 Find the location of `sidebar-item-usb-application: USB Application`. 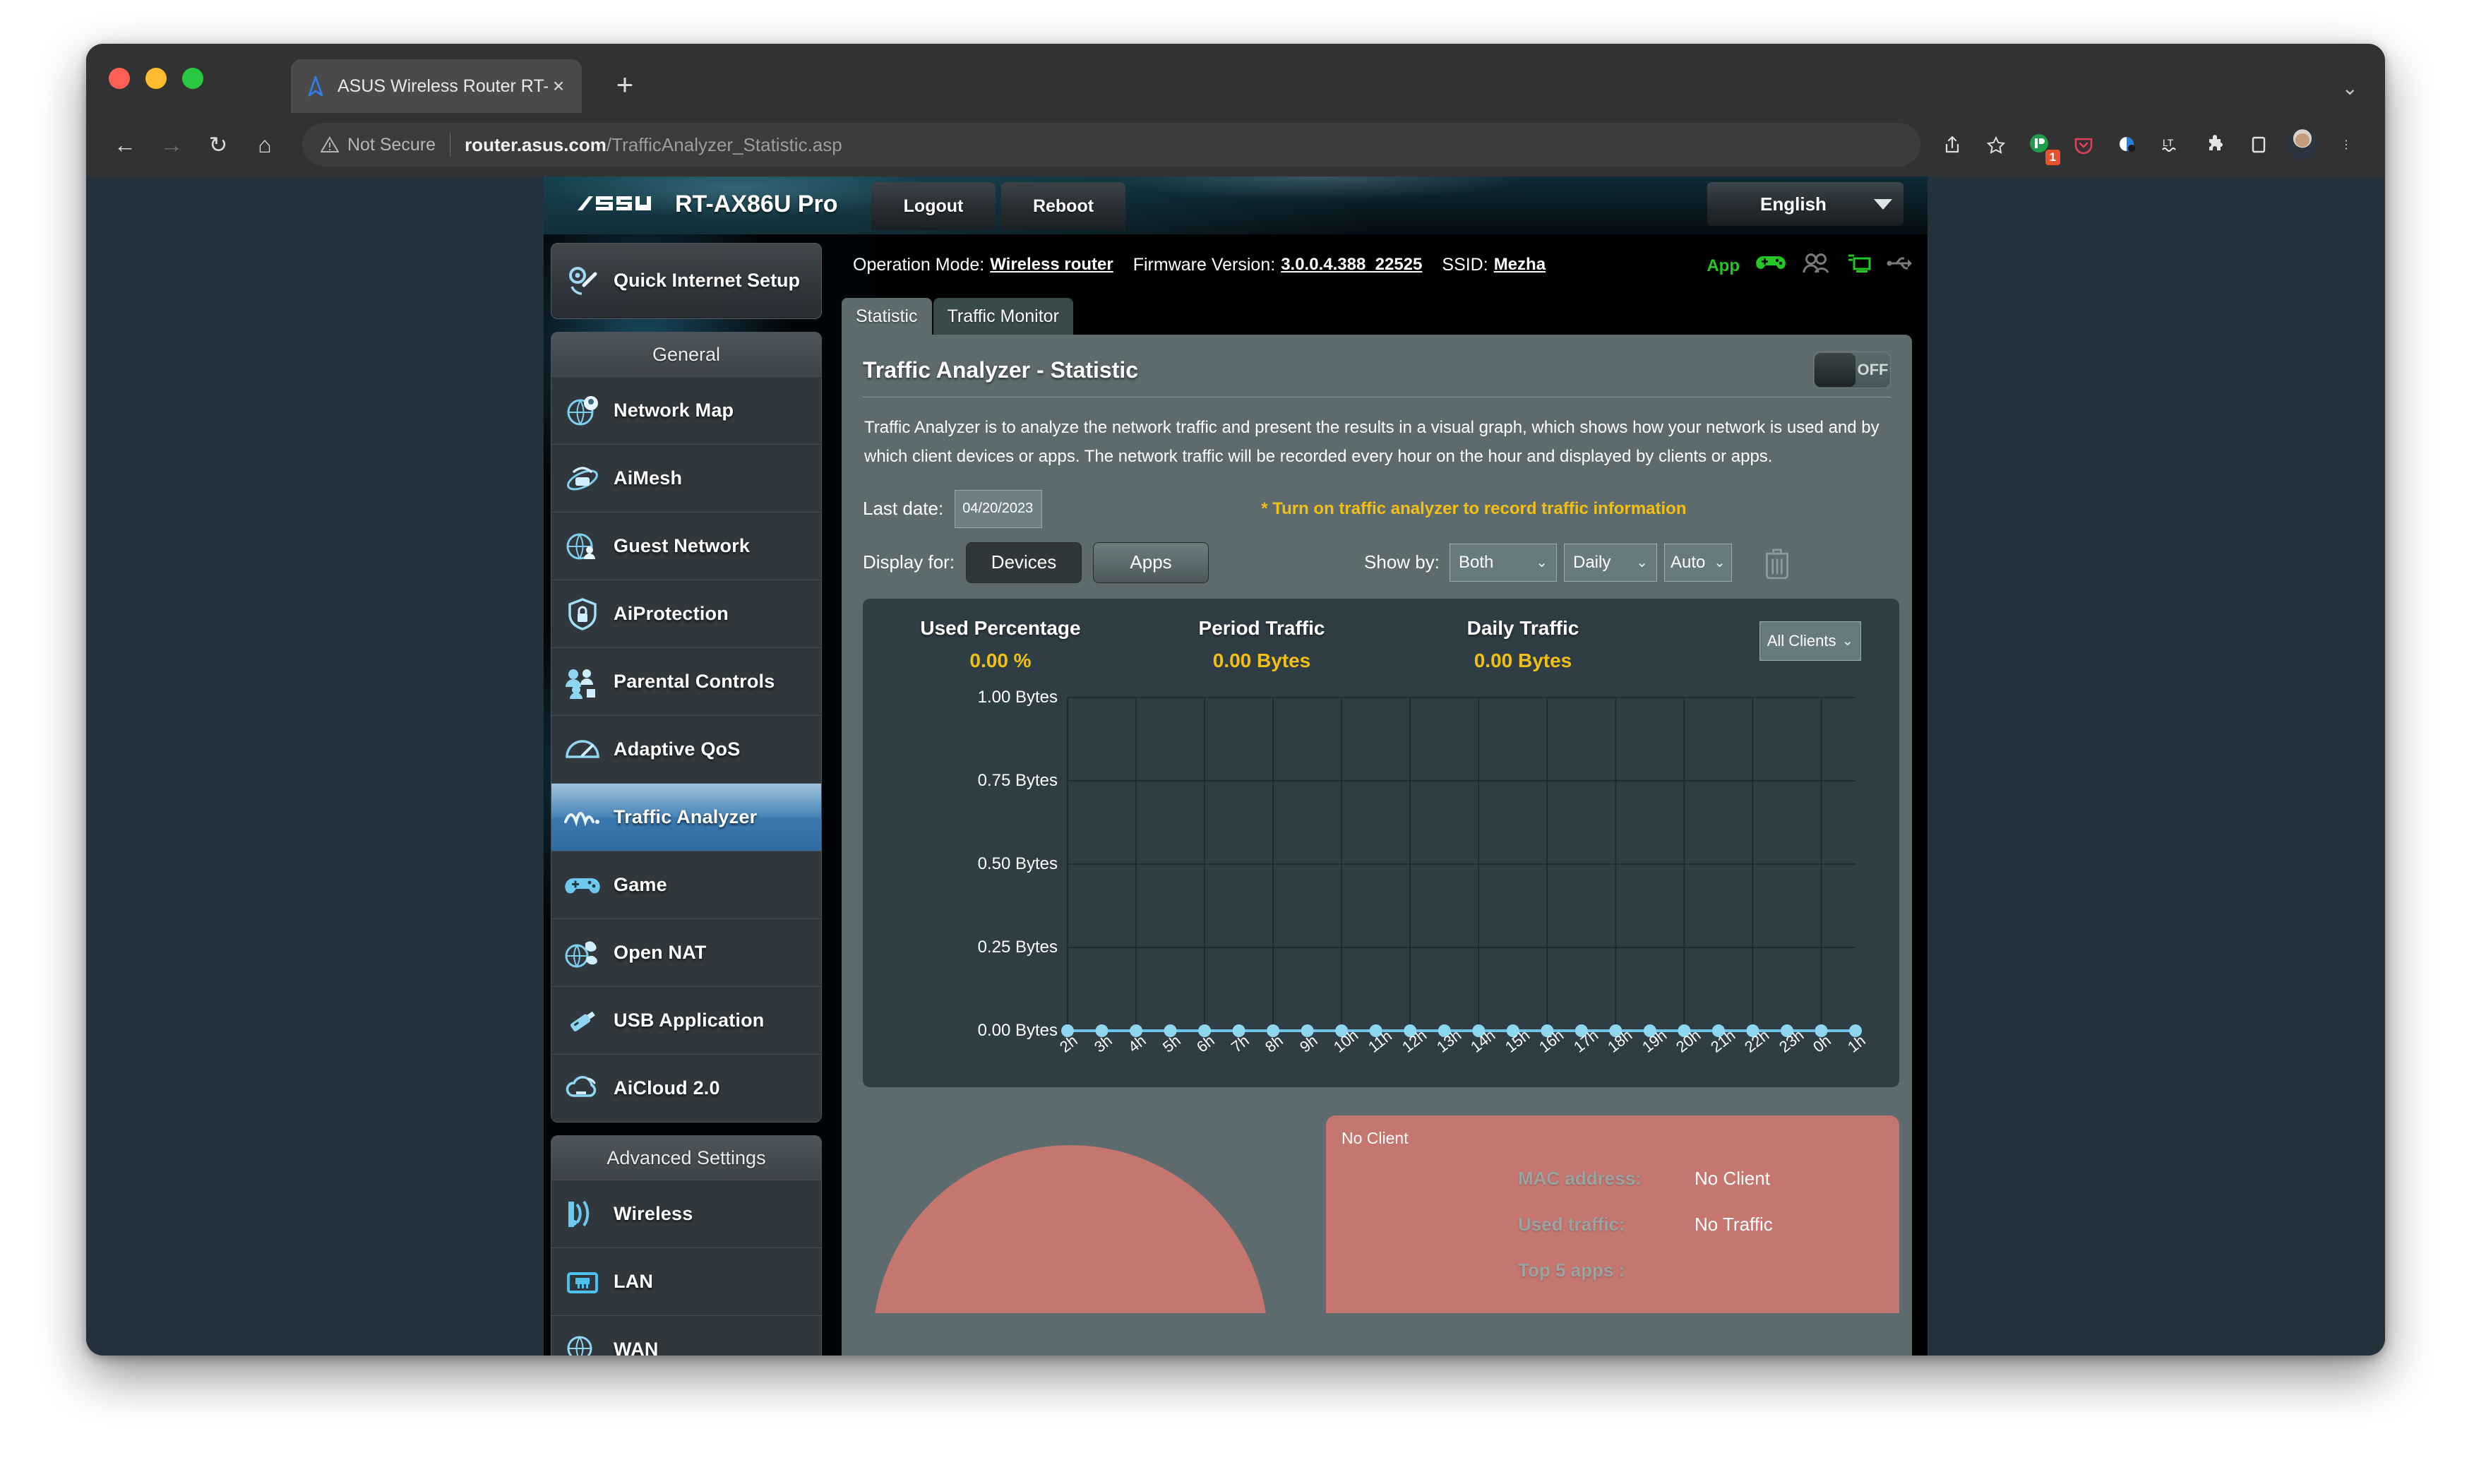

sidebar-item-usb-application: USB Application is located at coordinates (686, 1020).